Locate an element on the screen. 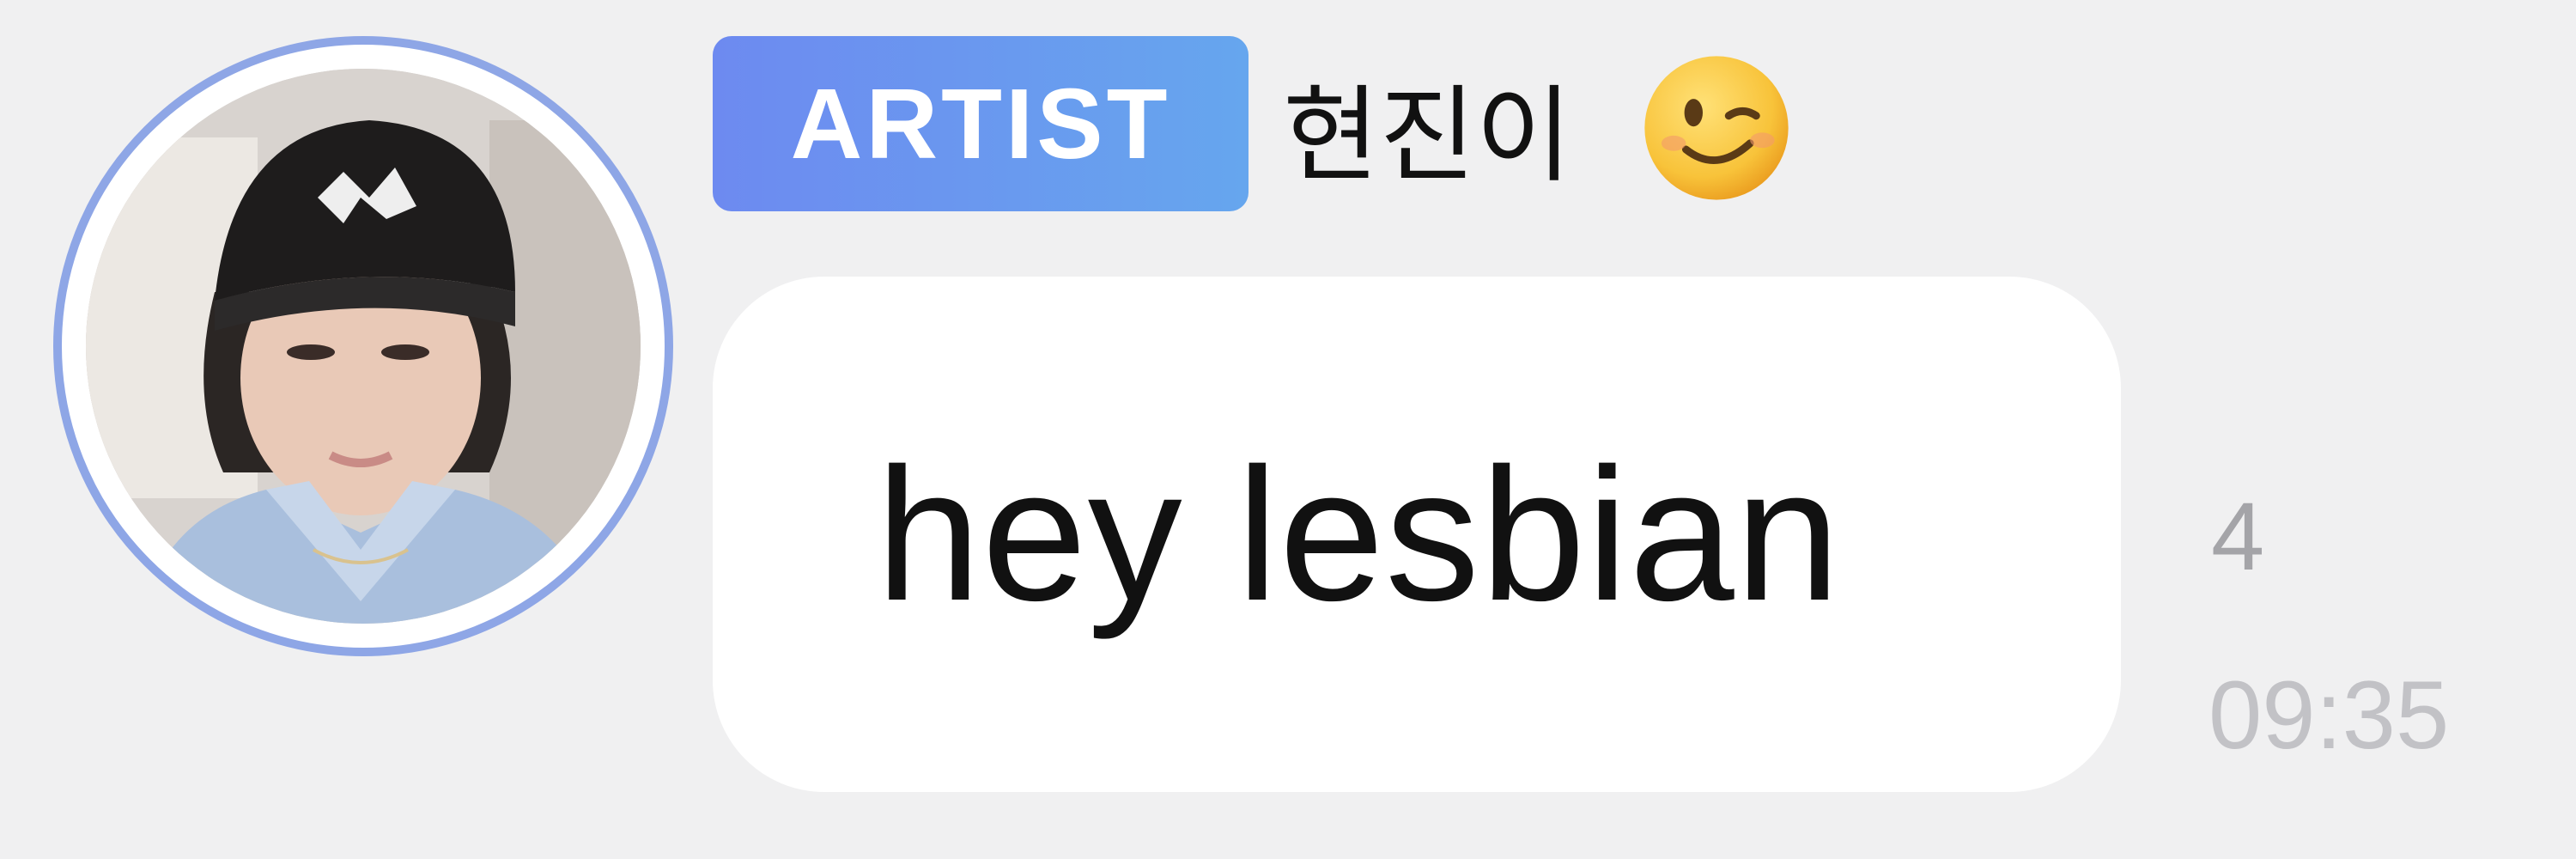  profile-photo-icon is located at coordinates (364, 346).